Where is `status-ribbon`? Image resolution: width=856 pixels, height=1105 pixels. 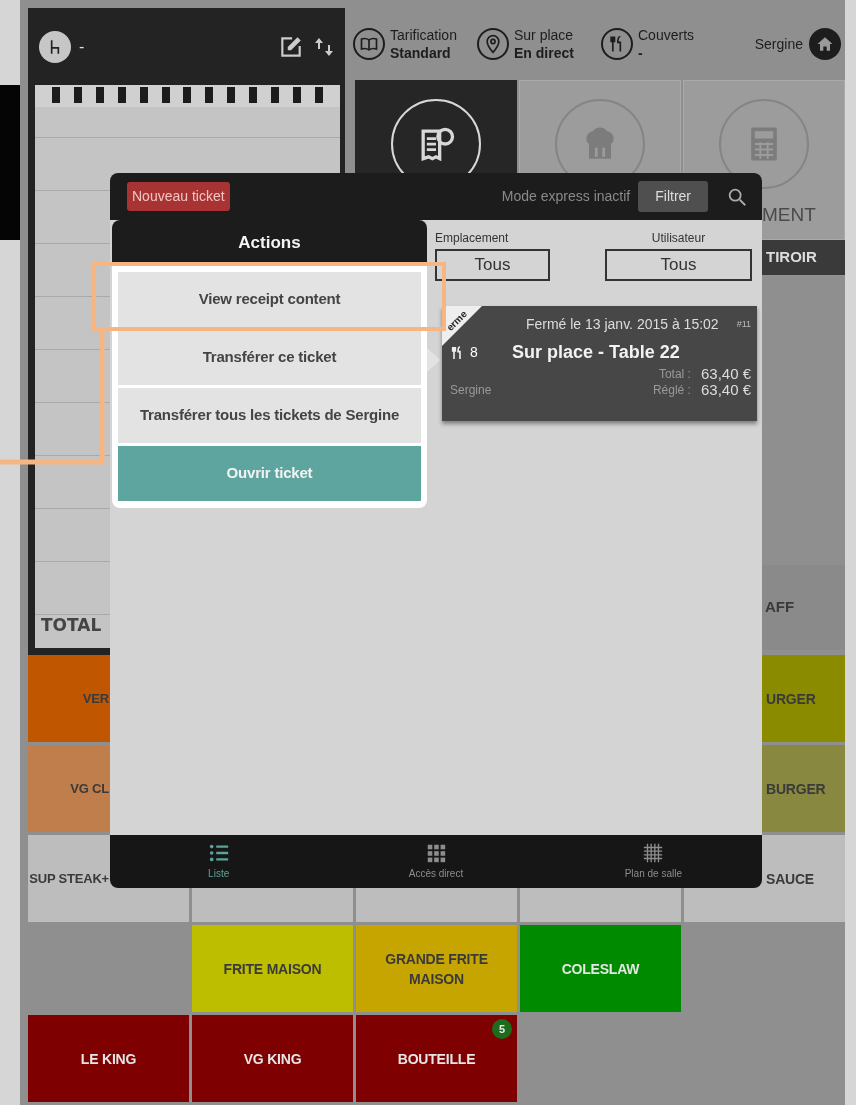
status-ribbon is located at coordinates (462, 326).